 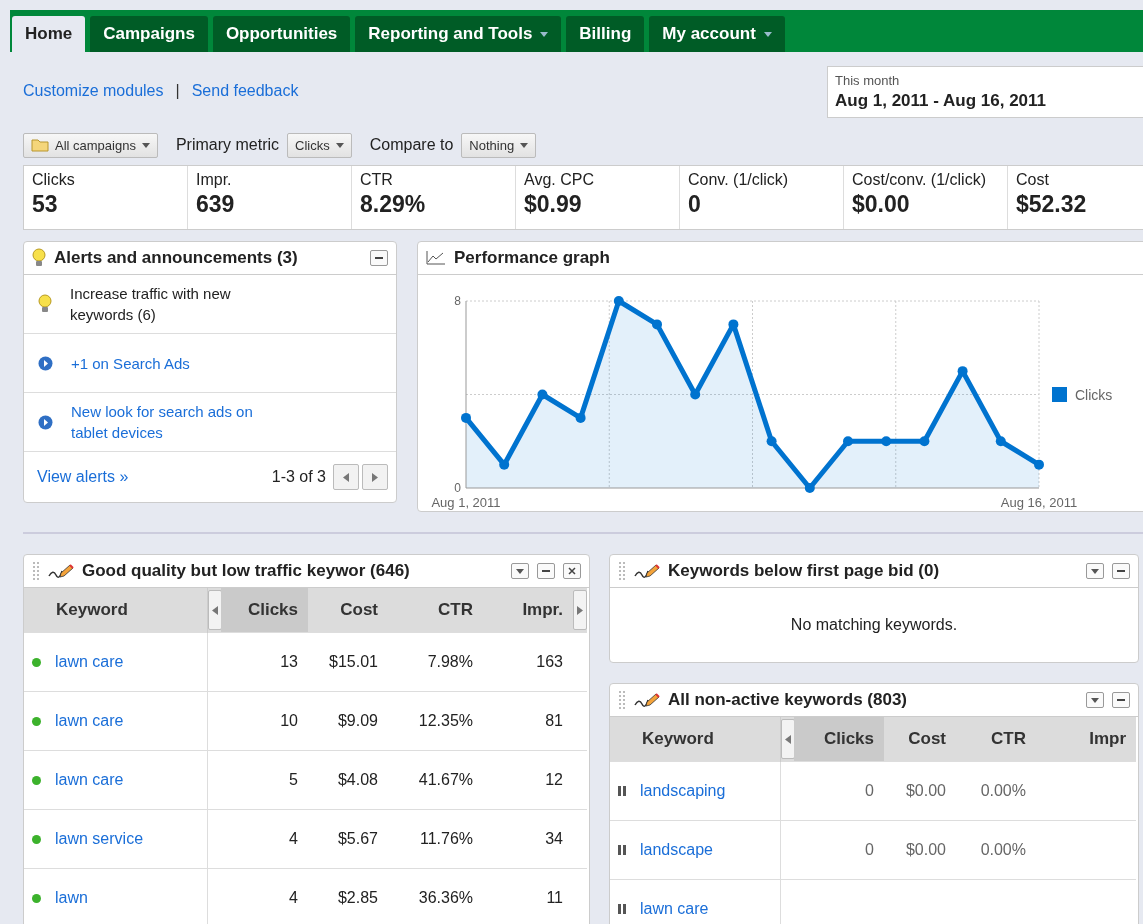 What do you see at coordinates (71, 898) in the screenshot?
I see `keyword-link: lawn` at bounding box center [71, 898].